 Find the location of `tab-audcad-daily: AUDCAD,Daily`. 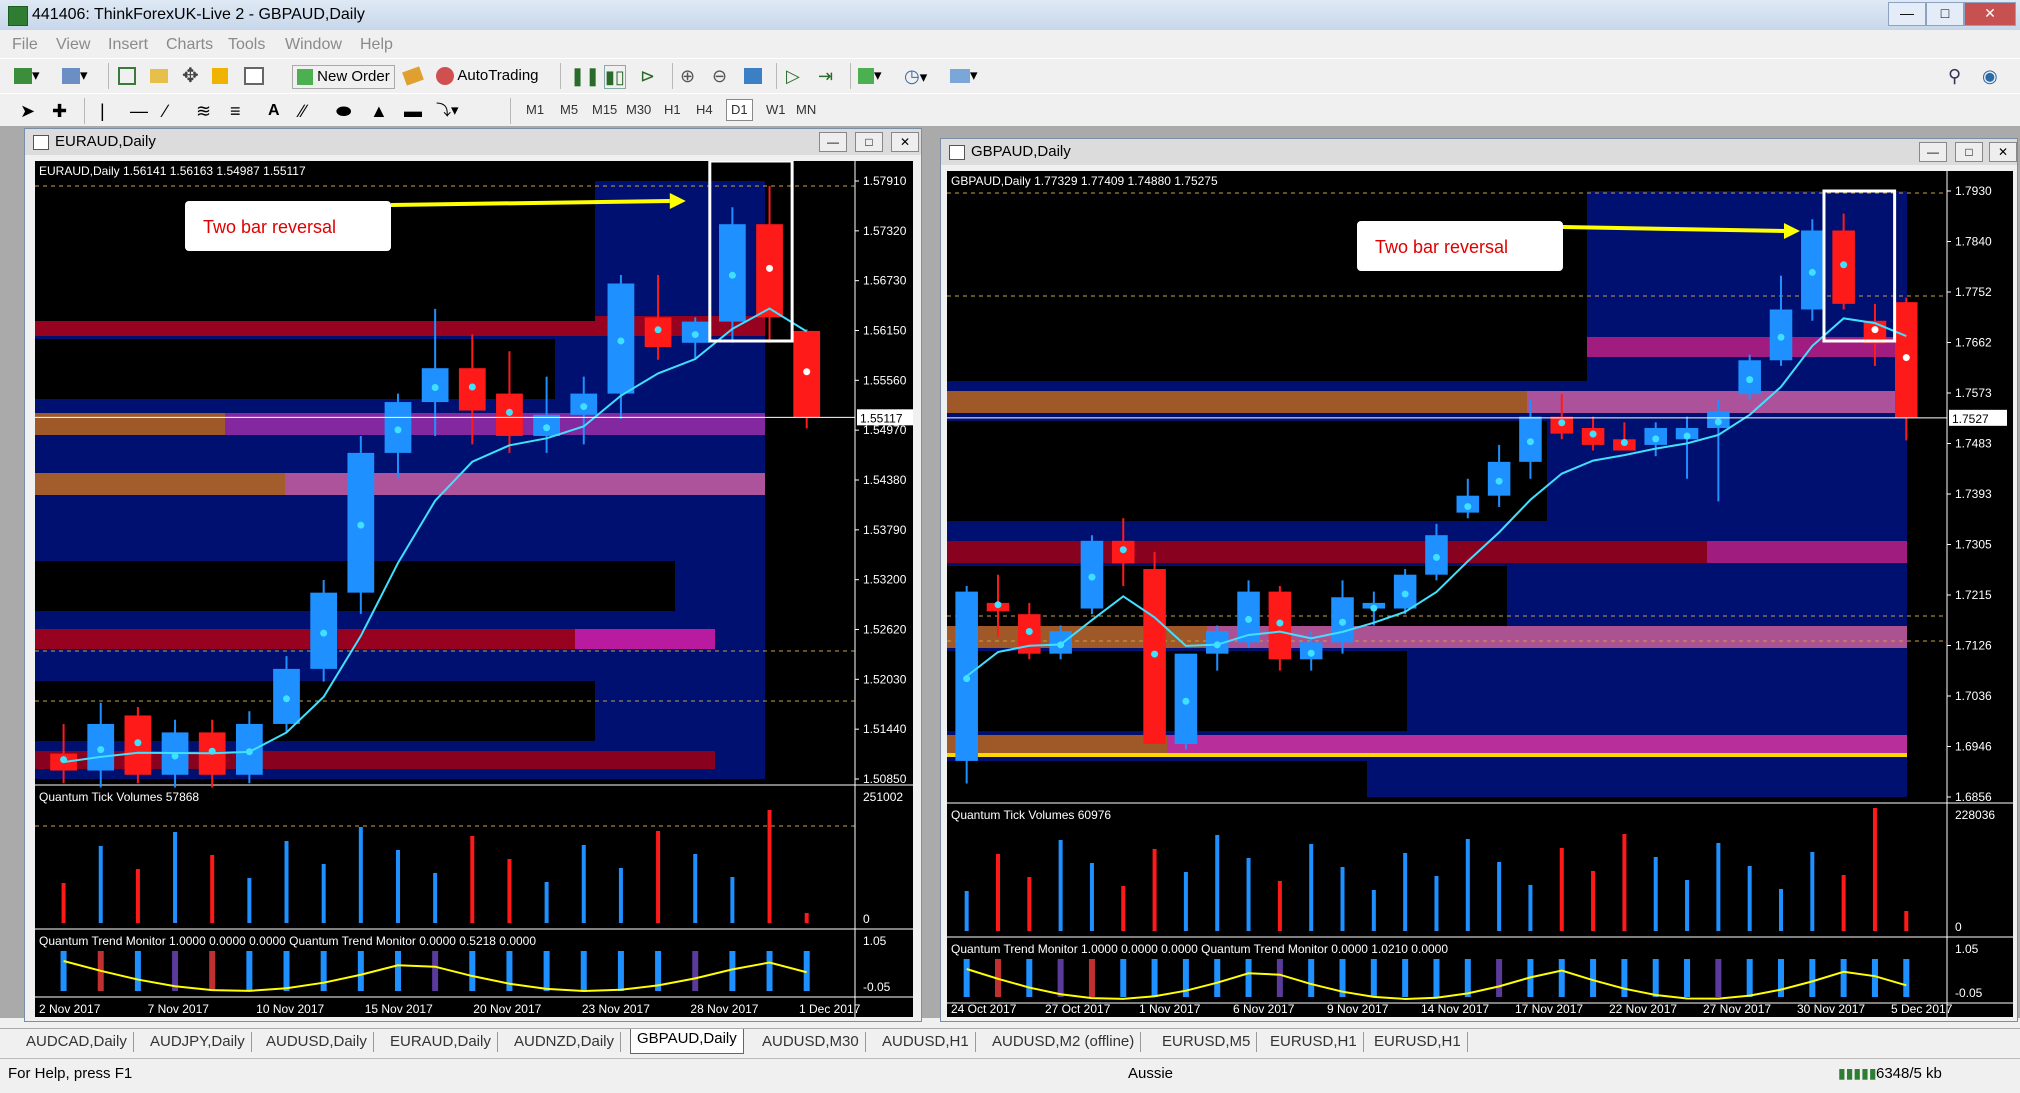

tab-audcad-daily: AUDCAD,Daily is located at coordinates (77, 1042).